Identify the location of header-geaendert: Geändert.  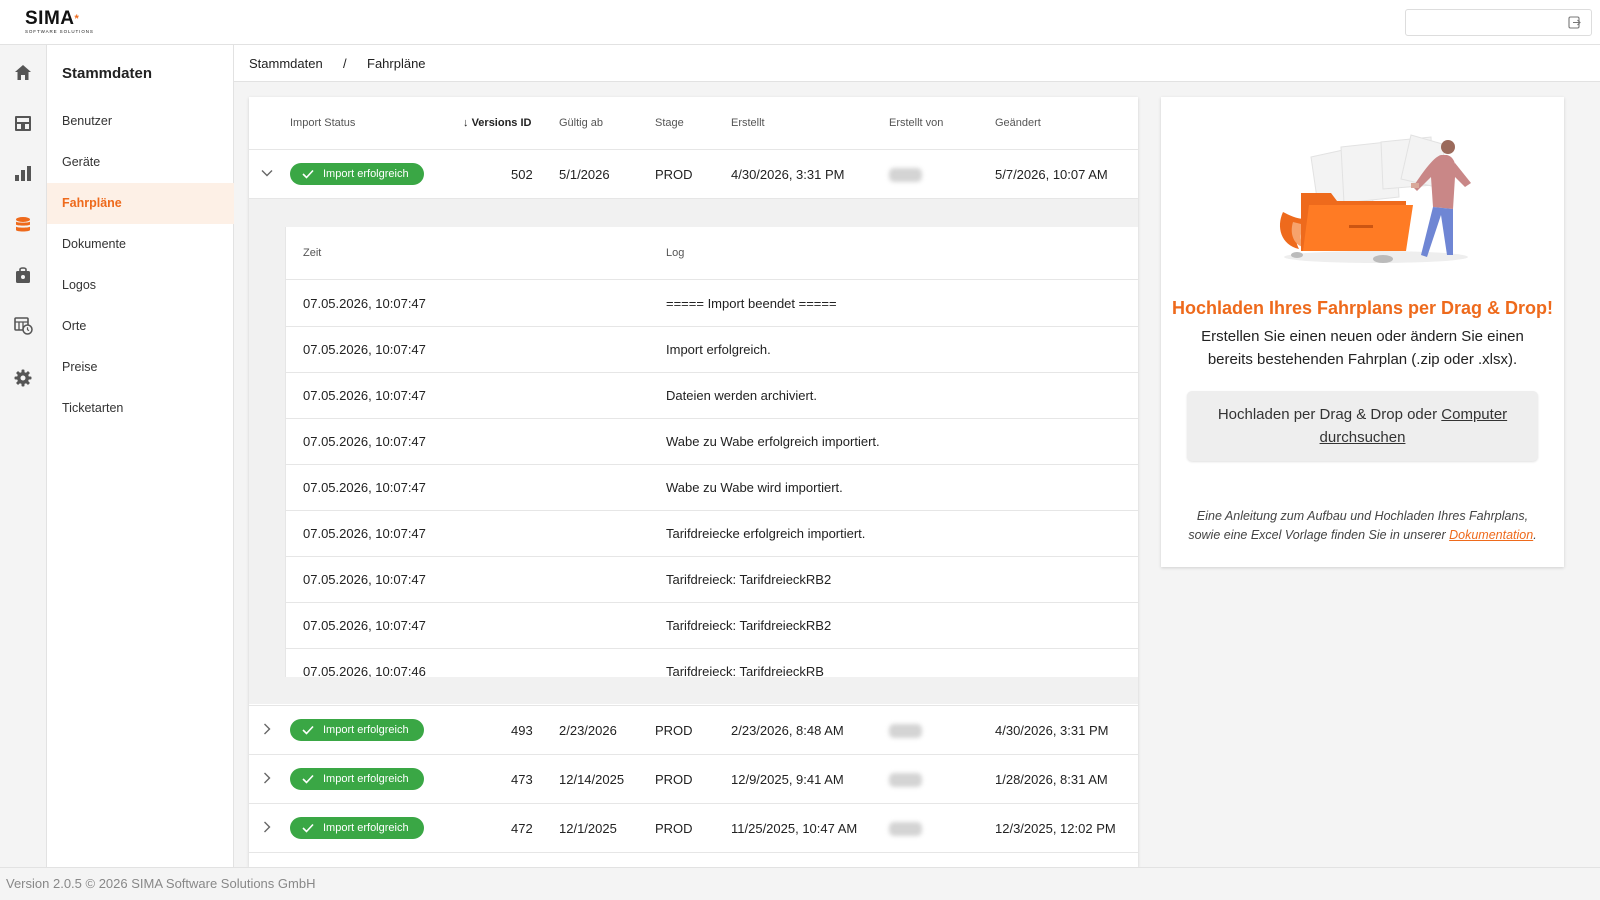
(1018, 123).